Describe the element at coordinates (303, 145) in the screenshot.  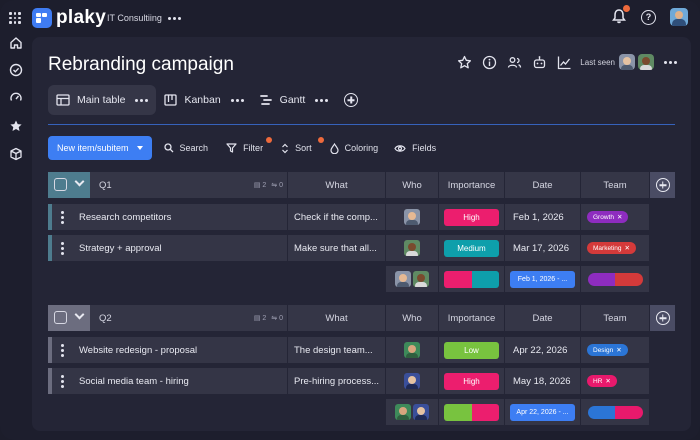
I see `sort-button: Sort` at that location.